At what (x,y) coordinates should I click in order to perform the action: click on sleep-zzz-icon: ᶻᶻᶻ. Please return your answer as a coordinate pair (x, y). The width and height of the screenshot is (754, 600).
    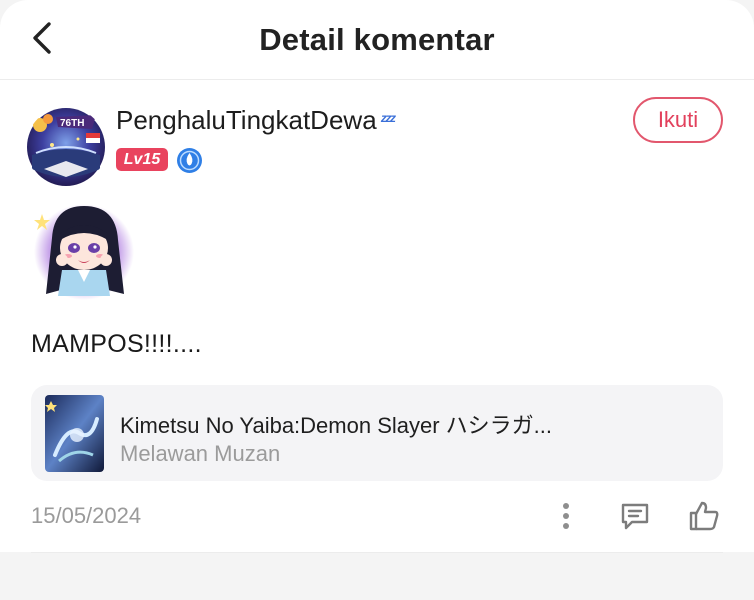
    Looking at the image, I should click on (388, 120).